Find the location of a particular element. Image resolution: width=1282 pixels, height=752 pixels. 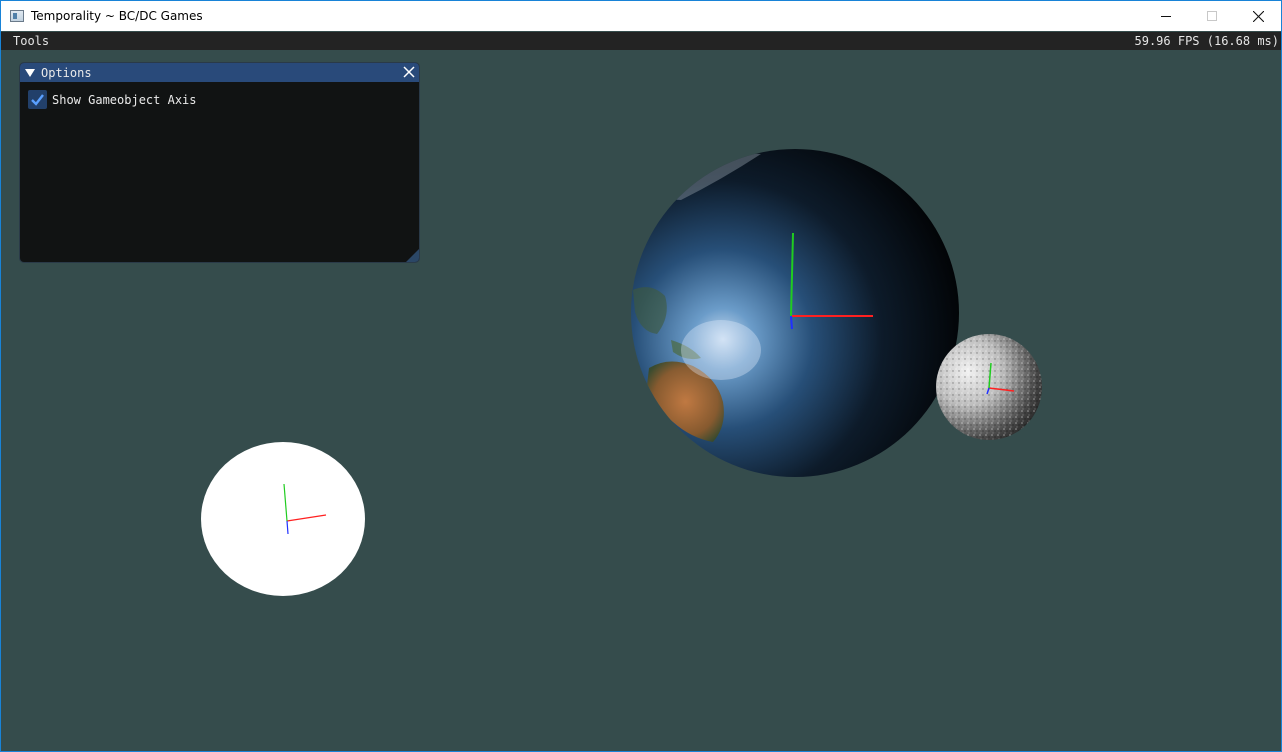

maximize-button is located at coordinates (1212, 16).